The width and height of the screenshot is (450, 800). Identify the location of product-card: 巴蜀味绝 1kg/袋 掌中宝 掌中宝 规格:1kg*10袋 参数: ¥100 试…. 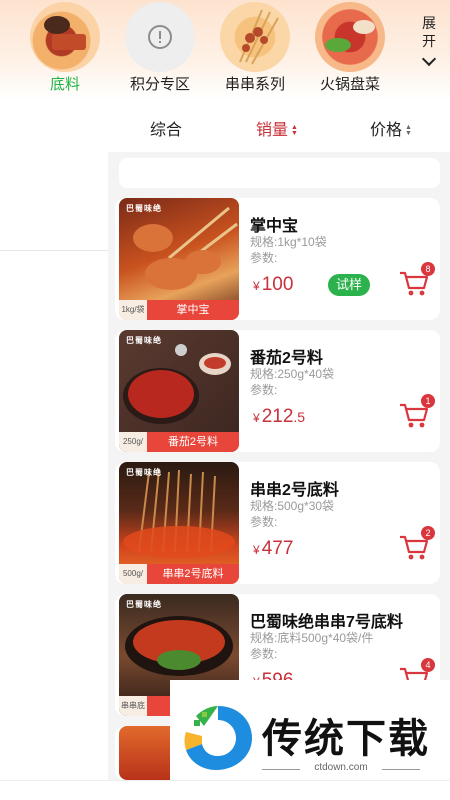
(277, 259).